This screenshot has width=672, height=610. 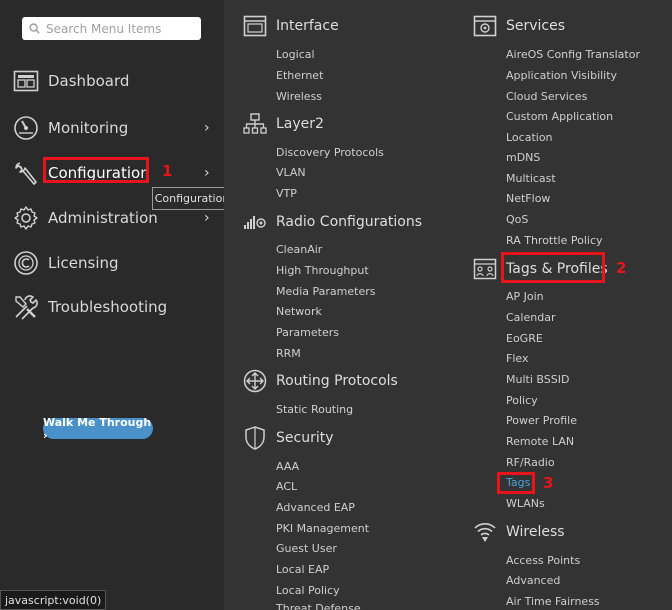 I want to click on highlight-box-tags-profiles, so click(x=553, y=267).